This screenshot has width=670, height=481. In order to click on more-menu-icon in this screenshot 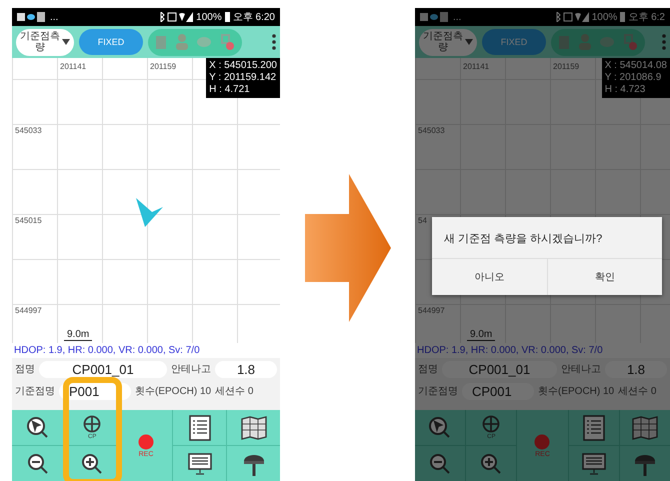, I will do `click(274, 42)`.